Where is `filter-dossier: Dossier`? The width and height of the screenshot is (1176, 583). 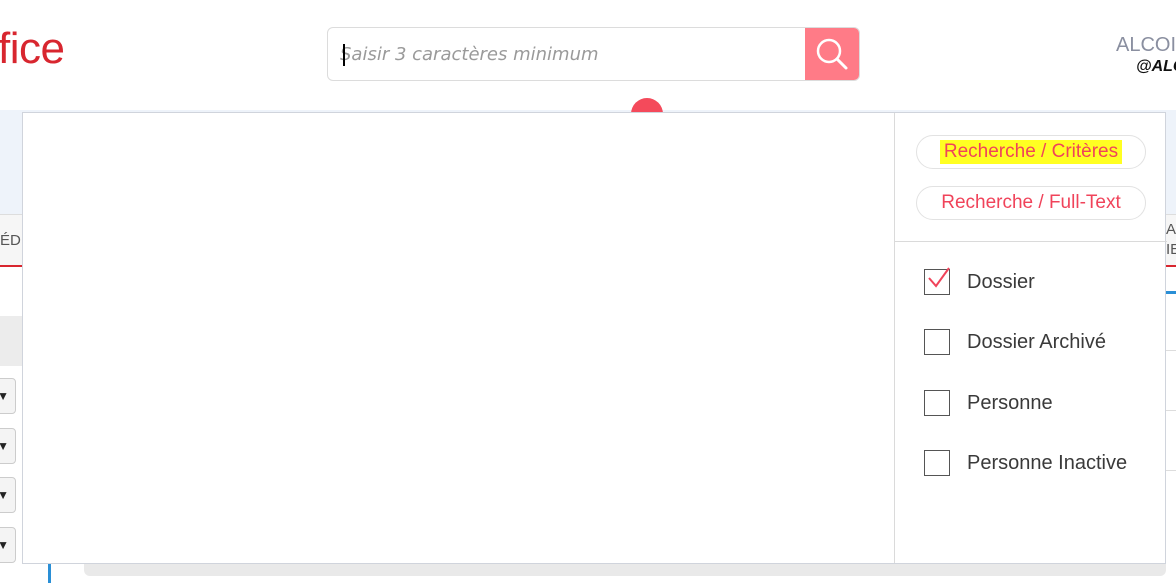
filter-dossier: Dossier is located at coordinates (979, 282).